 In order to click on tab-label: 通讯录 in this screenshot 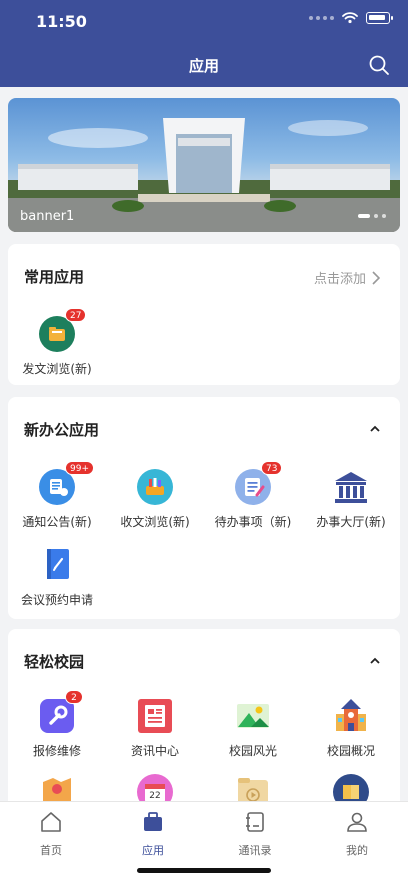, I will do `click(255, 850)`.